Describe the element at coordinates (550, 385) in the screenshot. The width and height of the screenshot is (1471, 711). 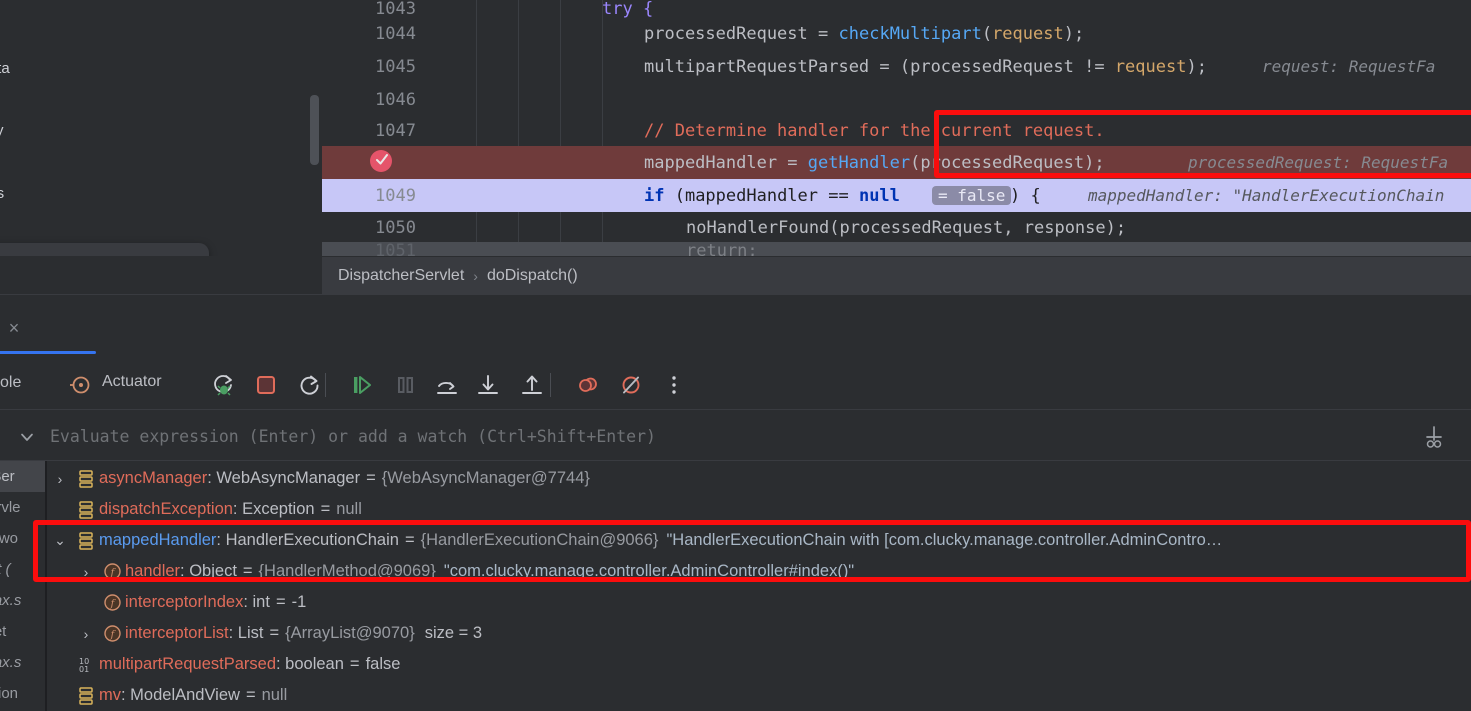
I see `toolbar-divider` at that location.